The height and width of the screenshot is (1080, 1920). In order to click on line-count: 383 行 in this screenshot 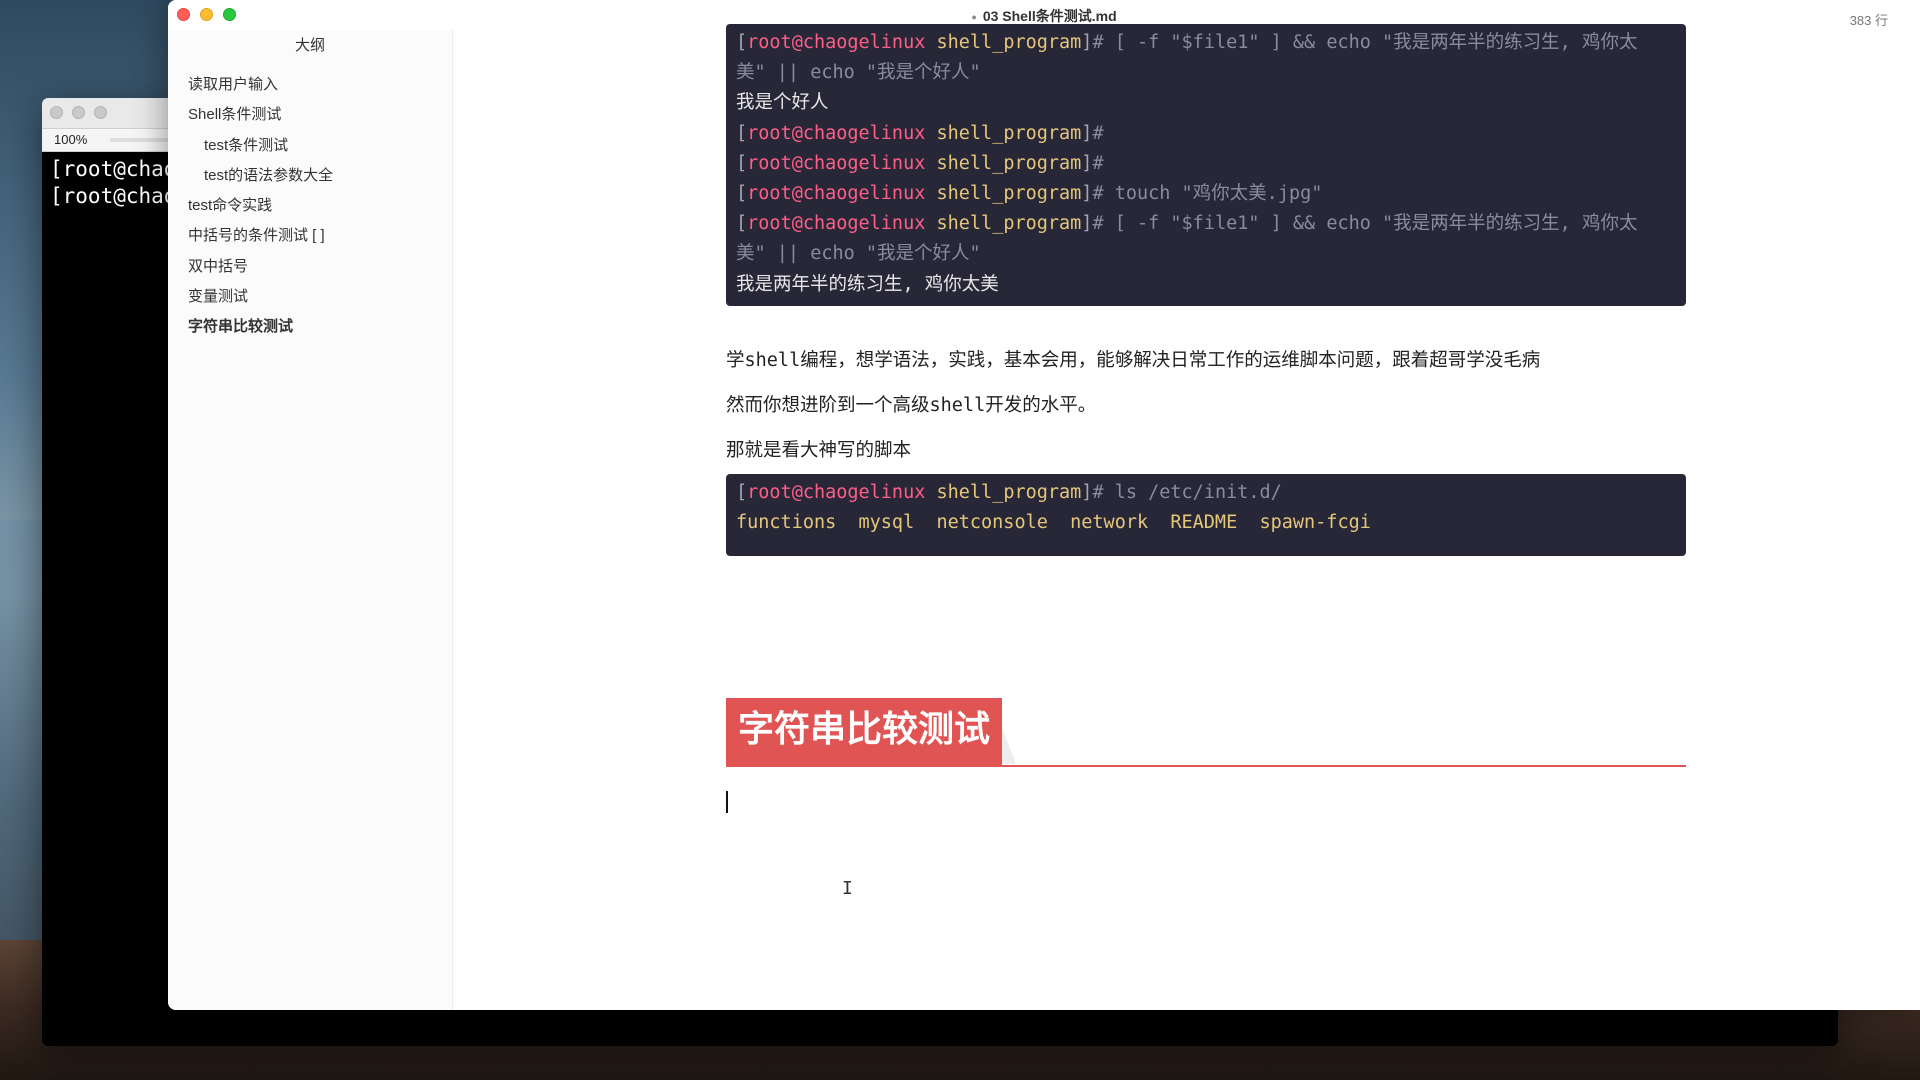, I will do `click(1868, 20)`.